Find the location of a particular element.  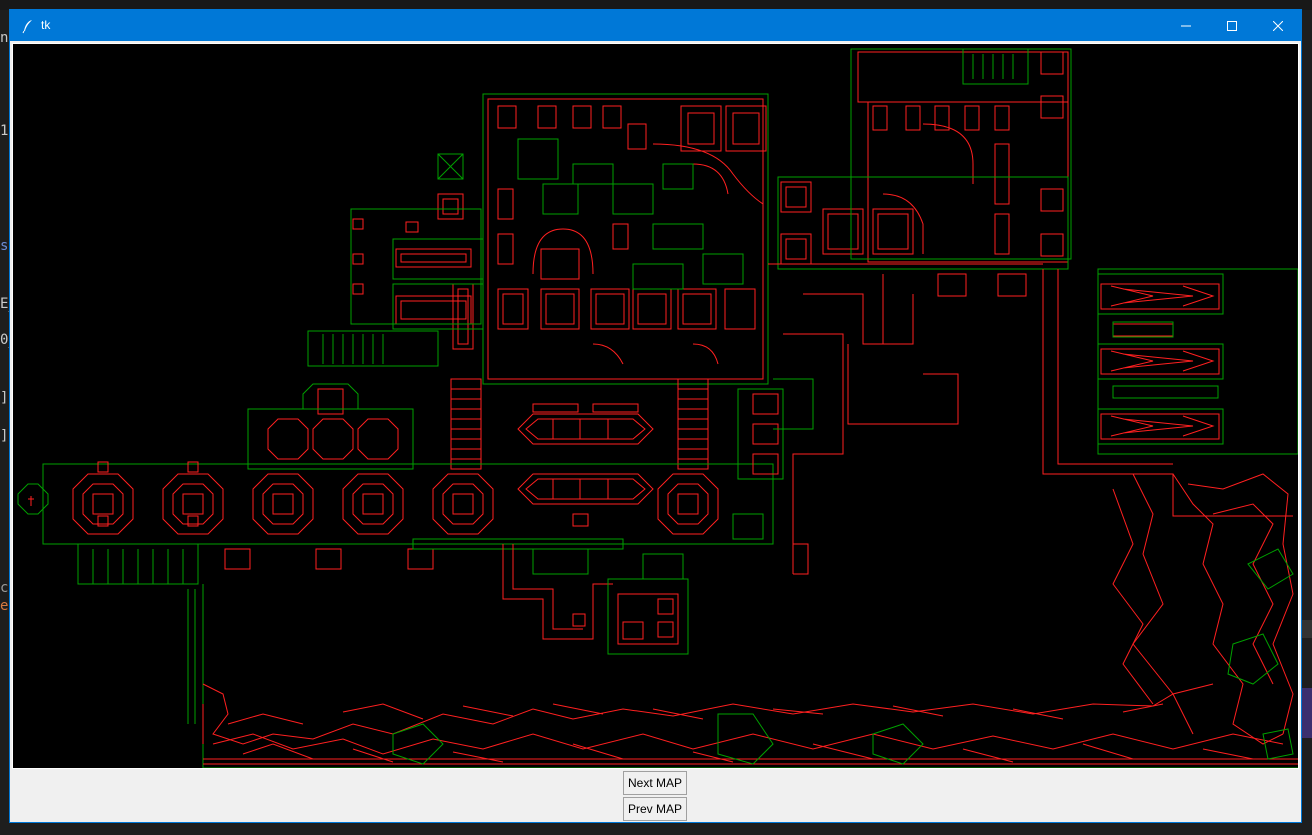

close-icon is located at coordinates (1278, 25).